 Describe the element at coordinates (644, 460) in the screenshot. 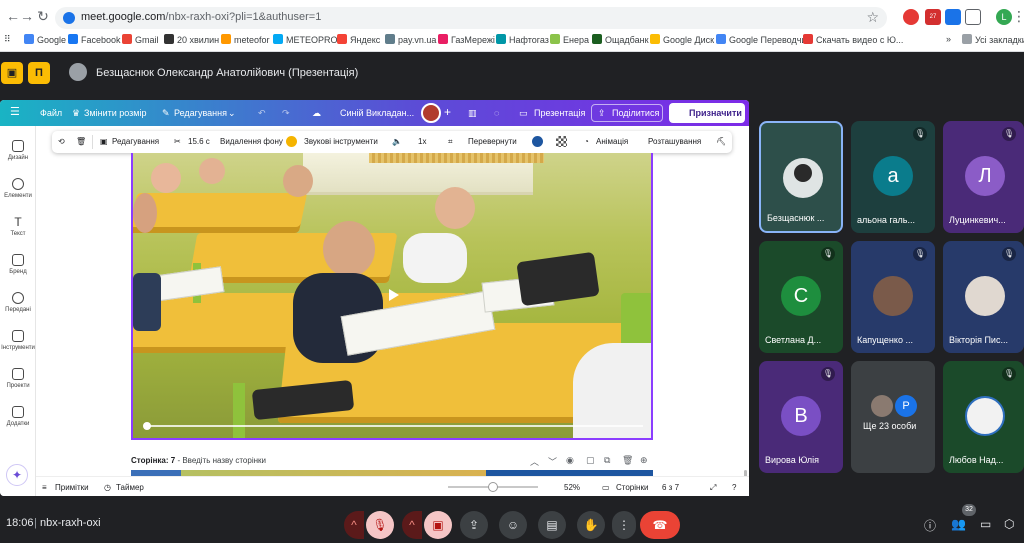

I see `add-page-icon: ⊕` at that location.